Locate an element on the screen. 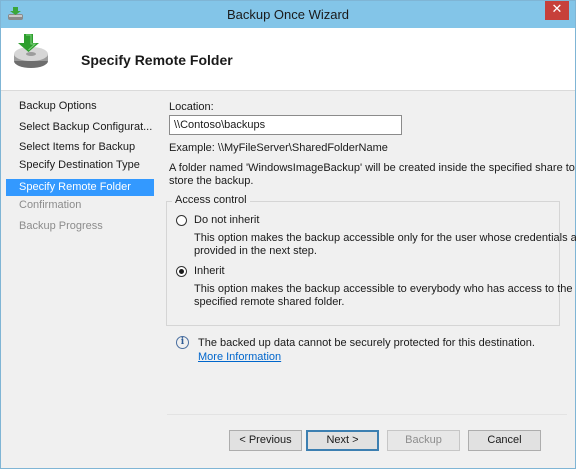 This screenshot has height=469, width=576. location-label: Location: is located at coordinates (191, 107).